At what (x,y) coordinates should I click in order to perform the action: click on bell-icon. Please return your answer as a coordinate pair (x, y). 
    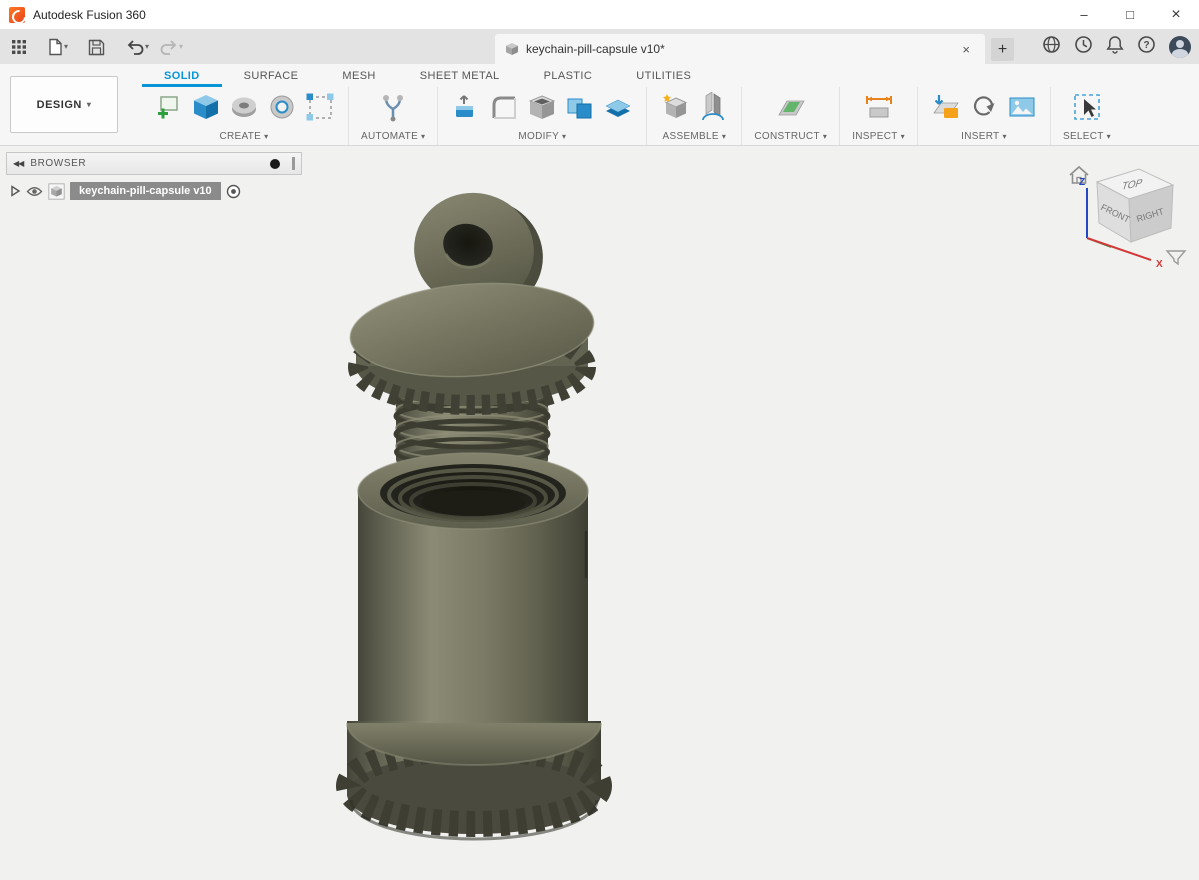
    Looking at the image, I should click on (1115, 45).